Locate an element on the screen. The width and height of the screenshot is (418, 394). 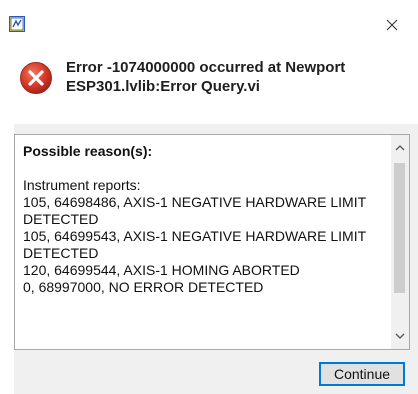
scroll-down-button is located at coordinates (400, 336).